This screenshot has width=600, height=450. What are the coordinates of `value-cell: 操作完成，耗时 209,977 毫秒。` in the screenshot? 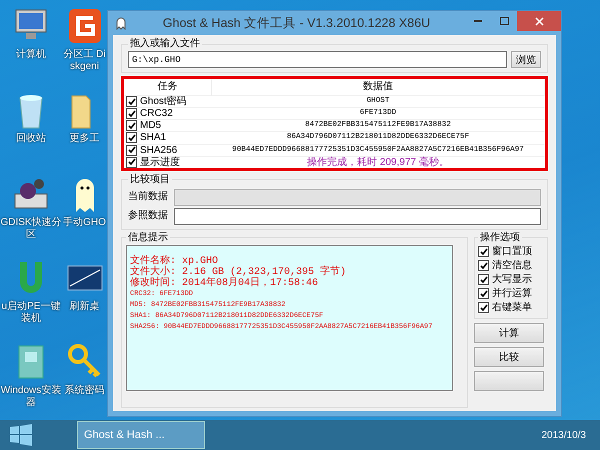 It's located at (378, 162).